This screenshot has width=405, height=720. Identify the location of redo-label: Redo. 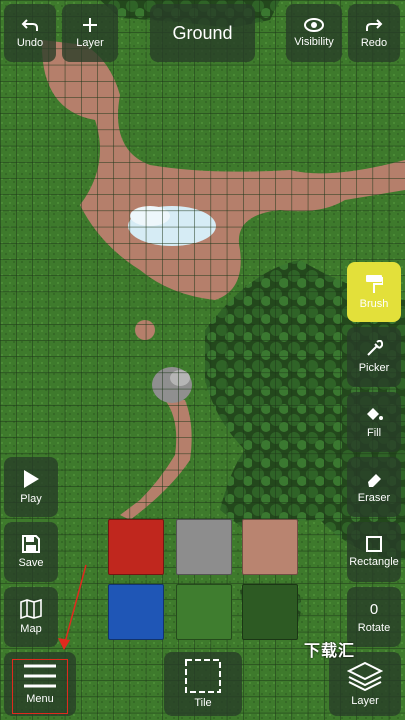
(374, 43).